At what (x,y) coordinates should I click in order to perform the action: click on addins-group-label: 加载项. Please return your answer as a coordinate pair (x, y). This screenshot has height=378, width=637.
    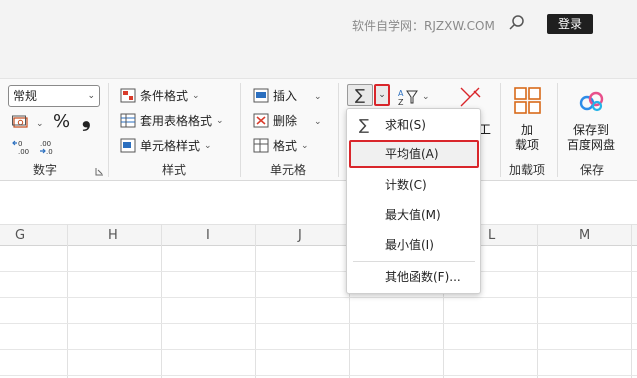
    Looking at the image, I should click on (527, 170).